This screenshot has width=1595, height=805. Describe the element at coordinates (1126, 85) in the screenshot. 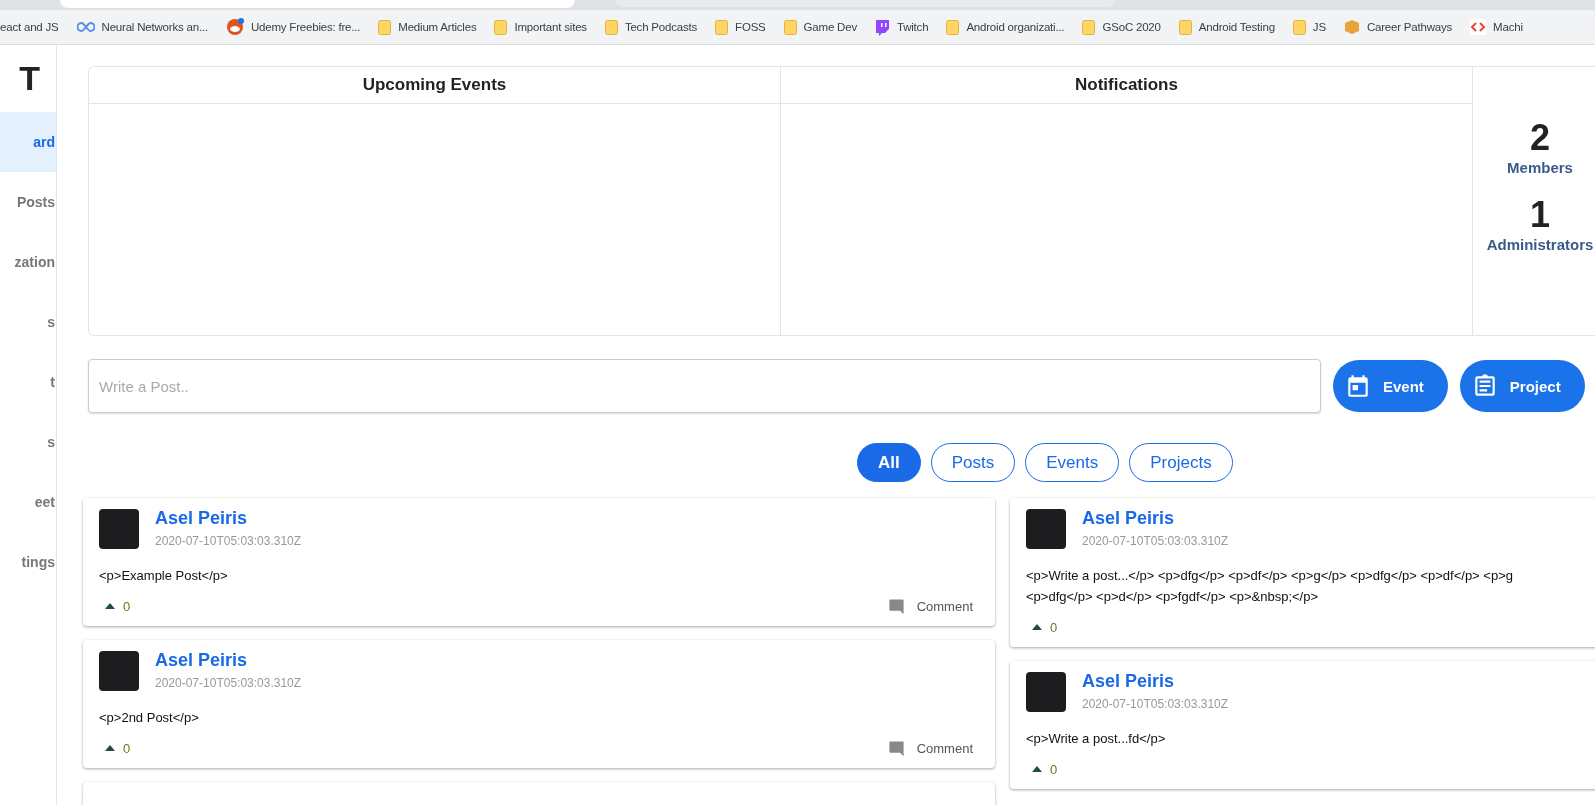

I see `panel-title: Notifications` at that location.